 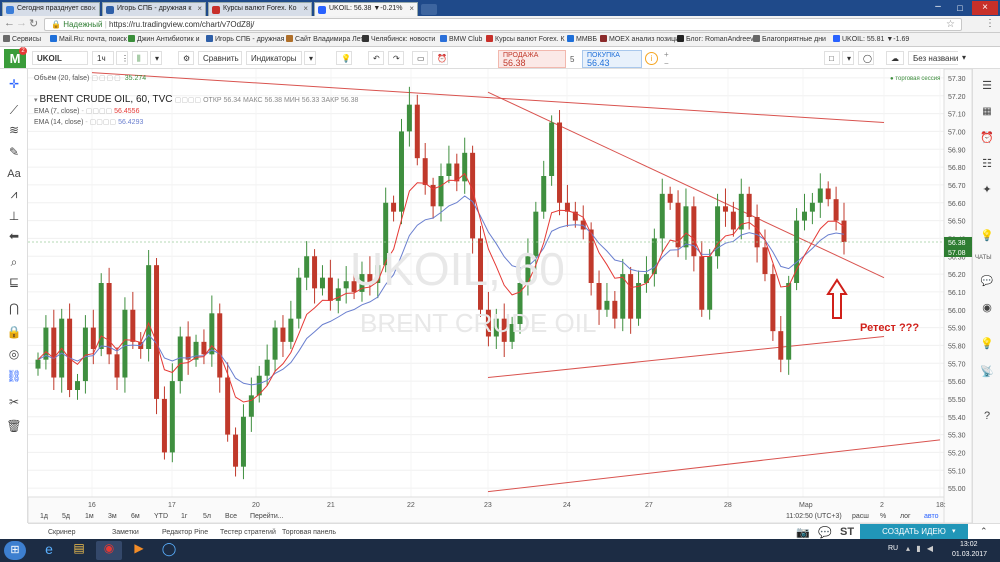 What do you see at coordinates (960, 8) in the screenshot?
I see `maximize-window-button: □` at bounding box center [960, 8].